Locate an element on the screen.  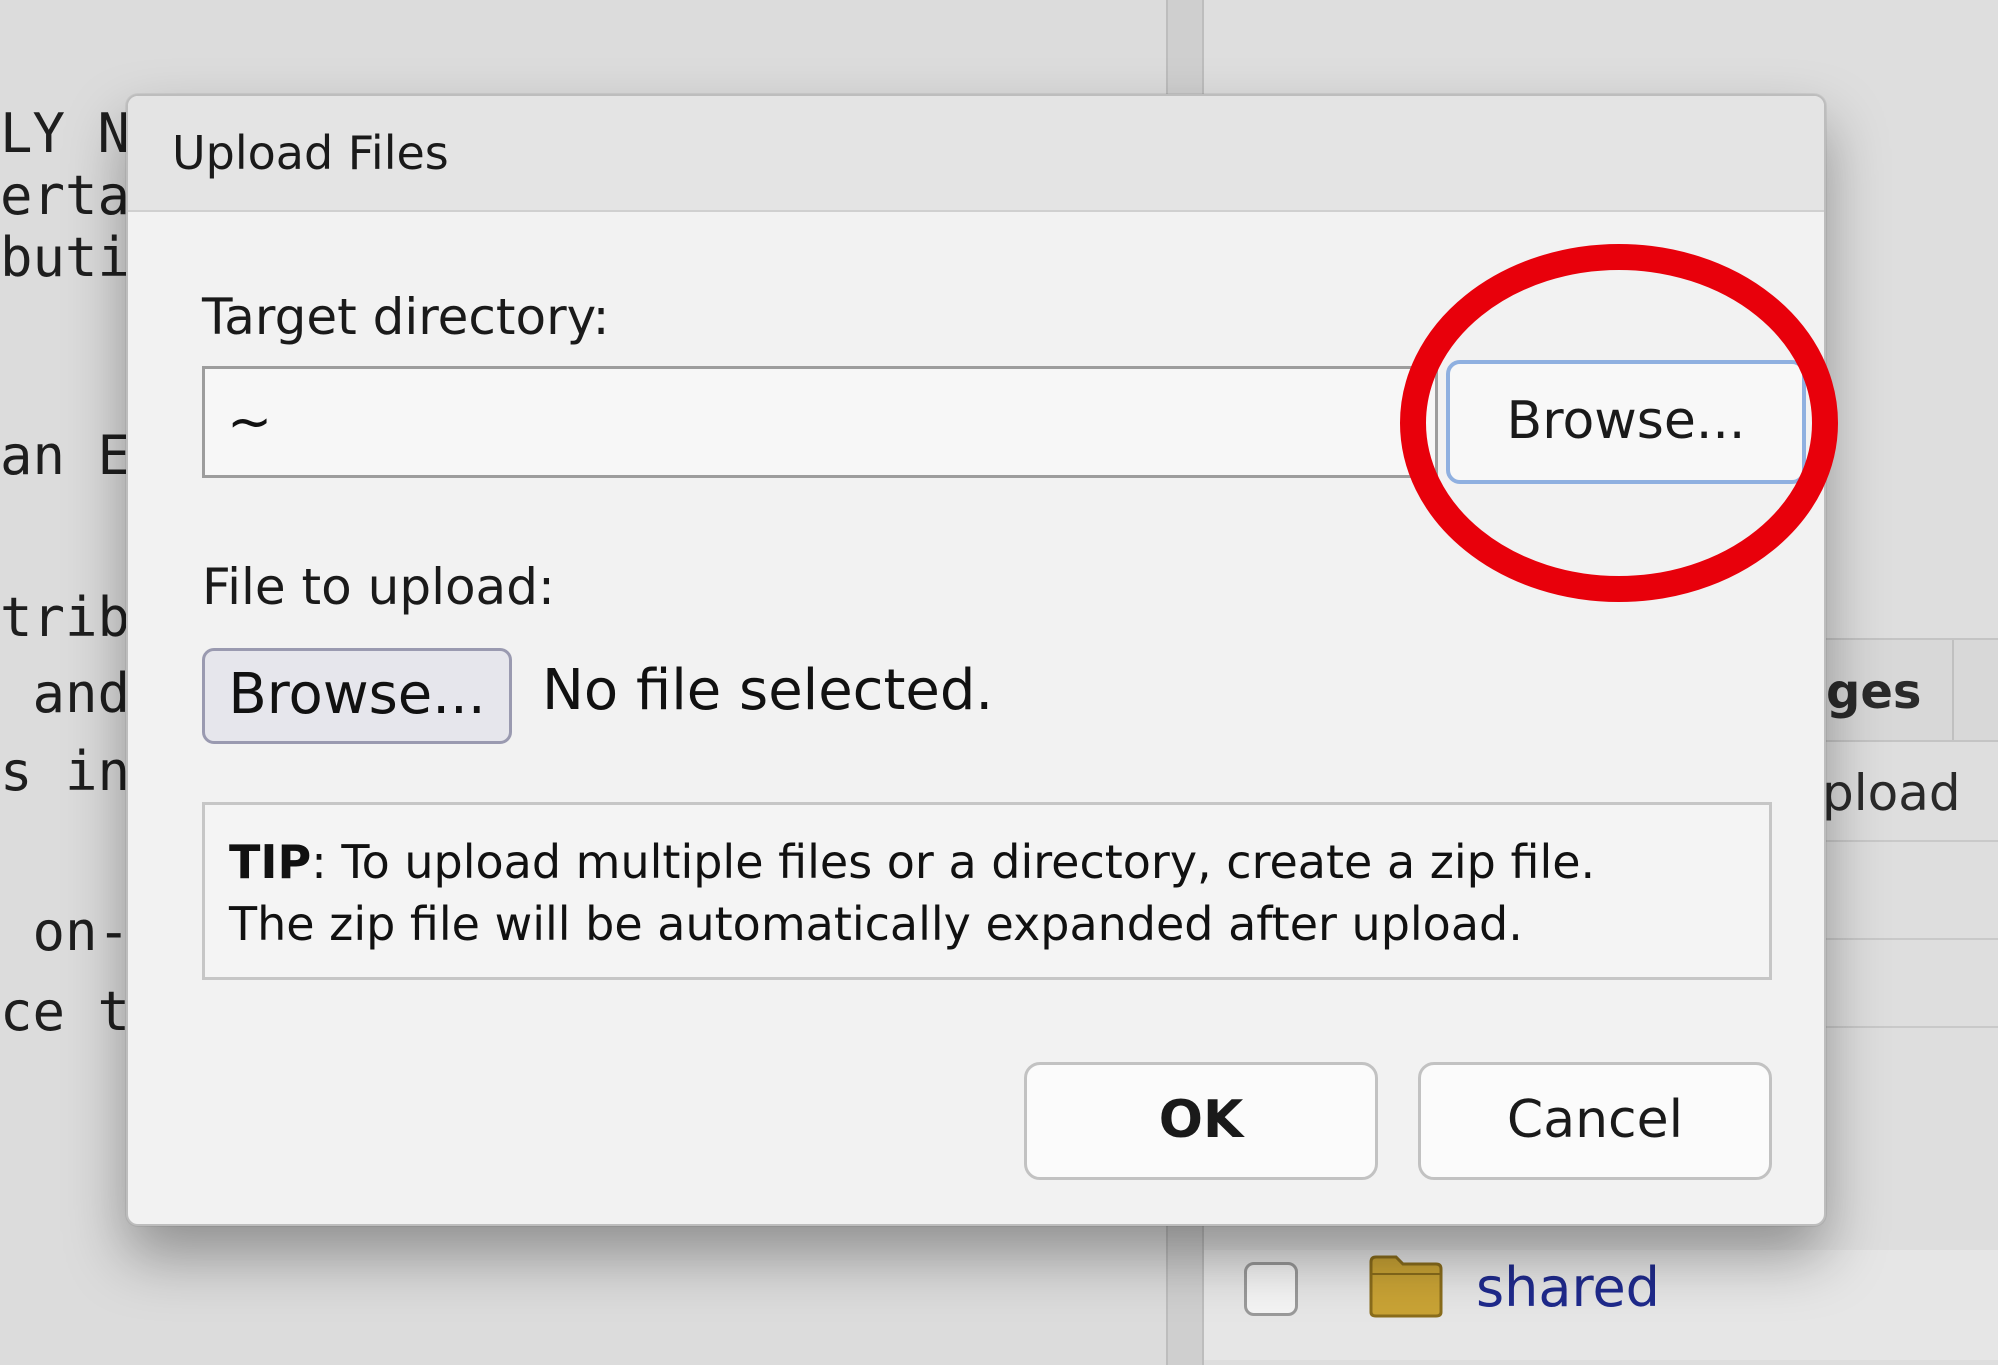
tip-label: TIP is located at coordinates (270, 862).